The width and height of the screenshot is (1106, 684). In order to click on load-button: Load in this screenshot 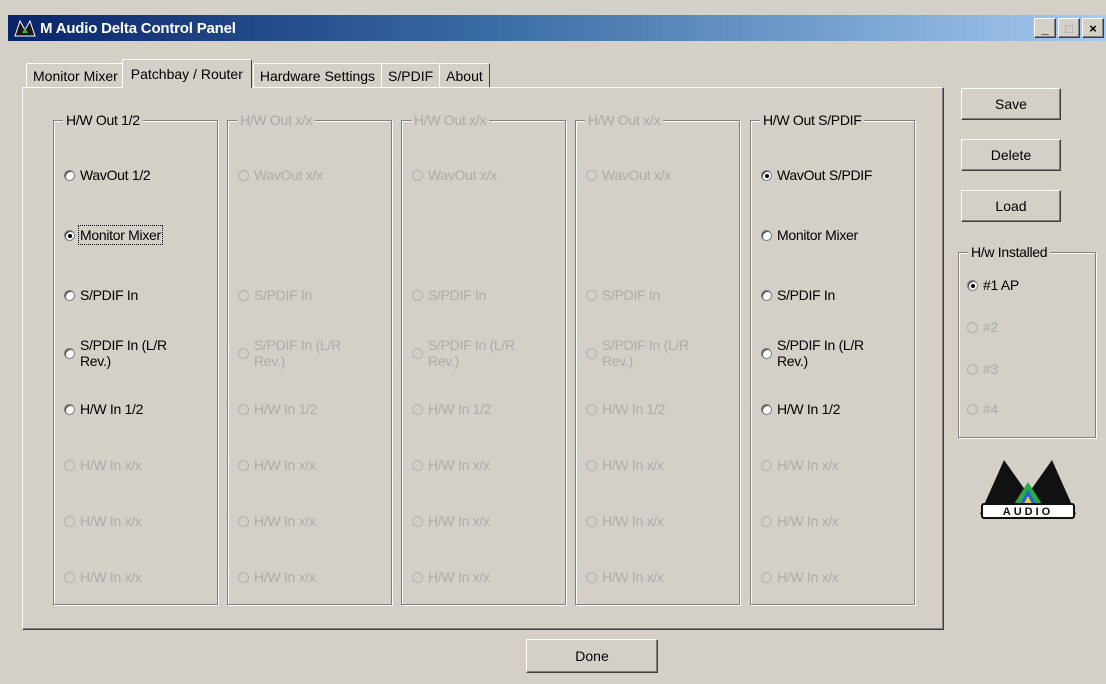, I will do `click(1011, 206)`.